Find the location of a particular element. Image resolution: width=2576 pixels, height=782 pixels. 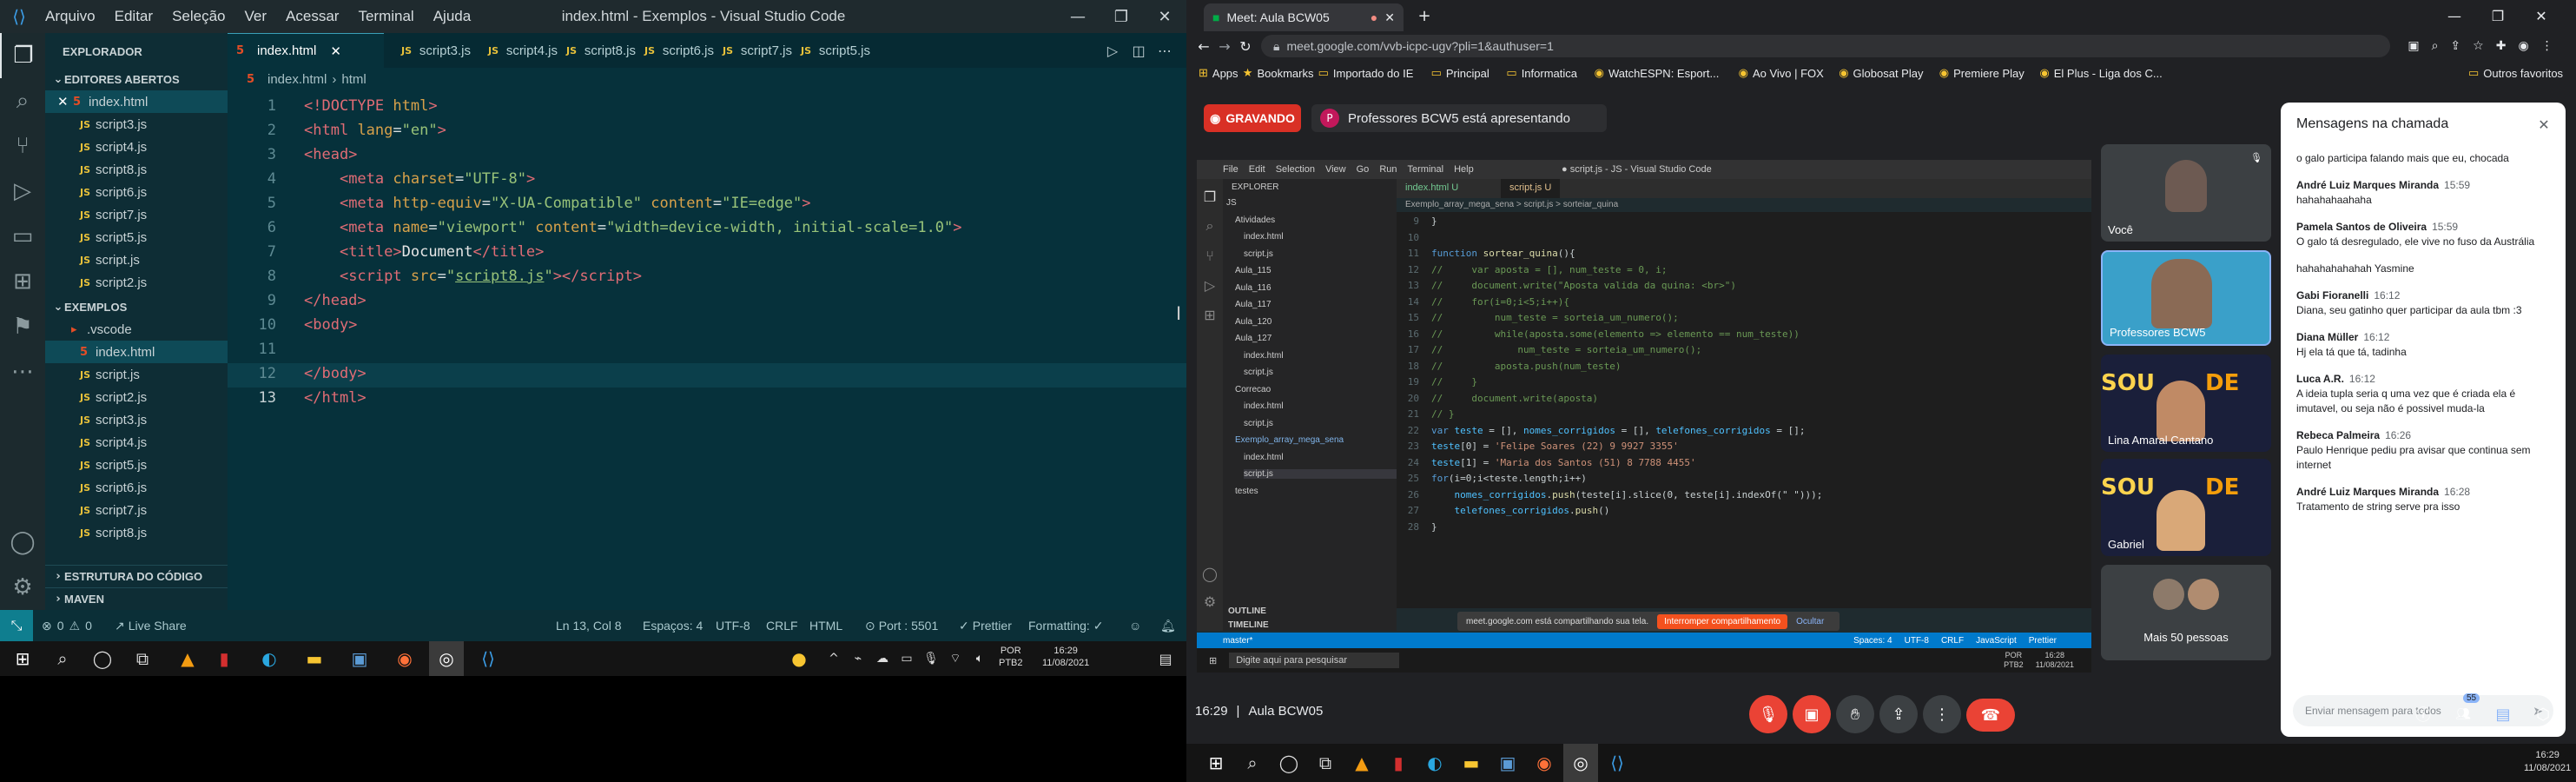

editor-tab: JS script4.js is located at coordinates (519, 51).